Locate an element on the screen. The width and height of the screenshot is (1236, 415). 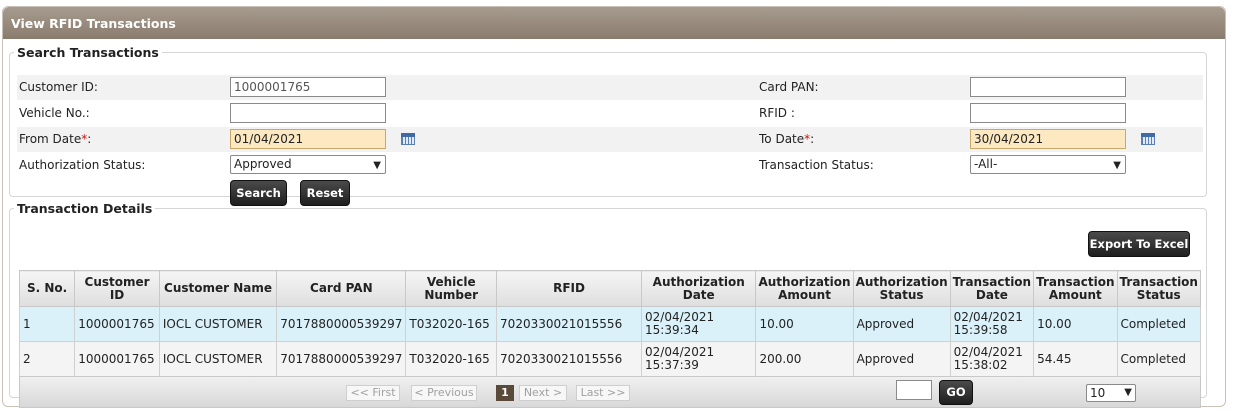
card-pan-field is located at coordinates (1048, 87).